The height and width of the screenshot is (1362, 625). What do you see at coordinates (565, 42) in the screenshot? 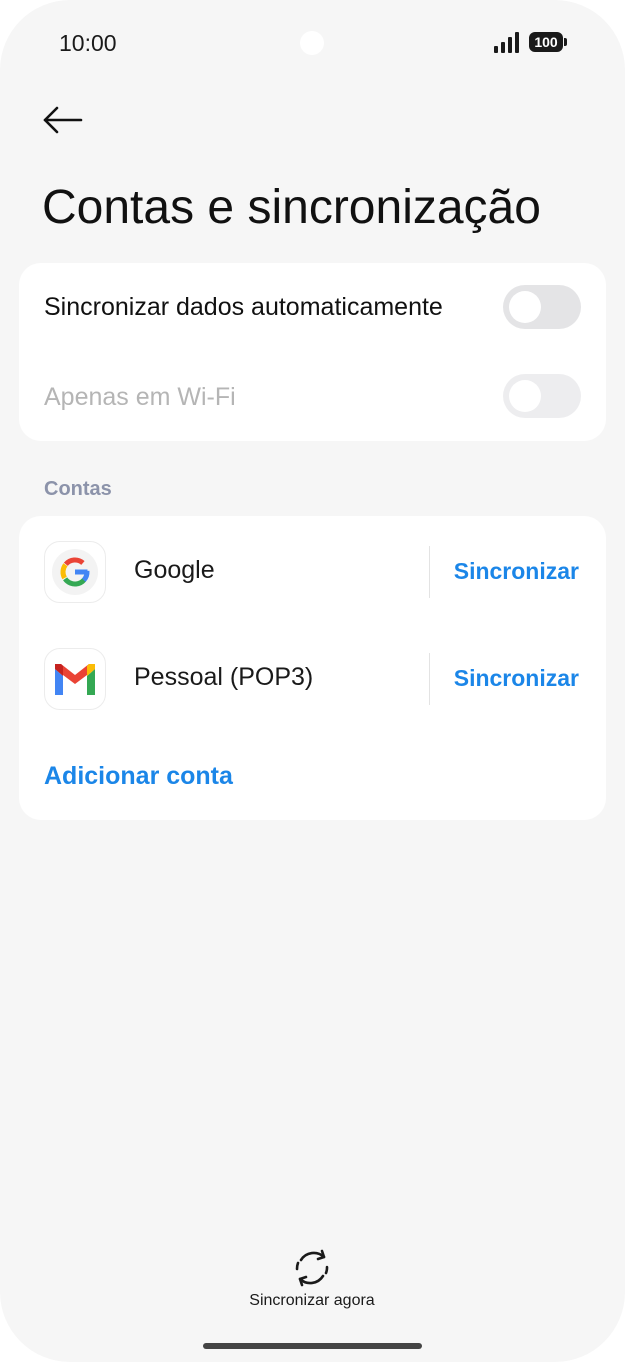
I see `battery-tip` at bounding box center [565, 42].